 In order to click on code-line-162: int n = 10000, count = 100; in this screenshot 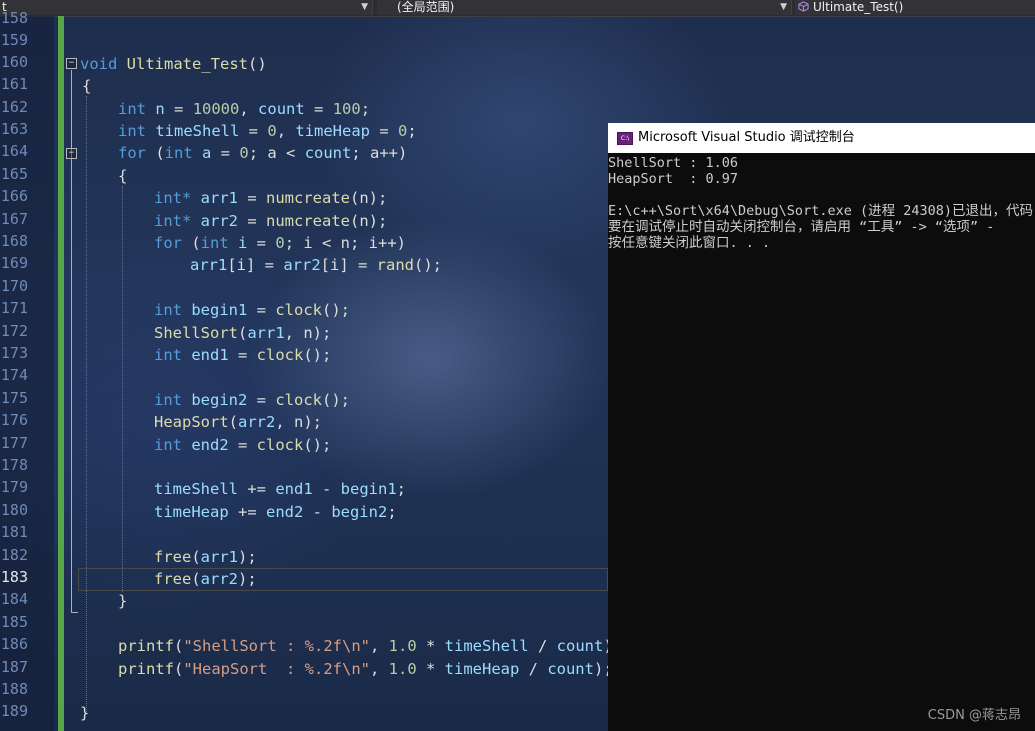, I will do `click(244, 109)`.